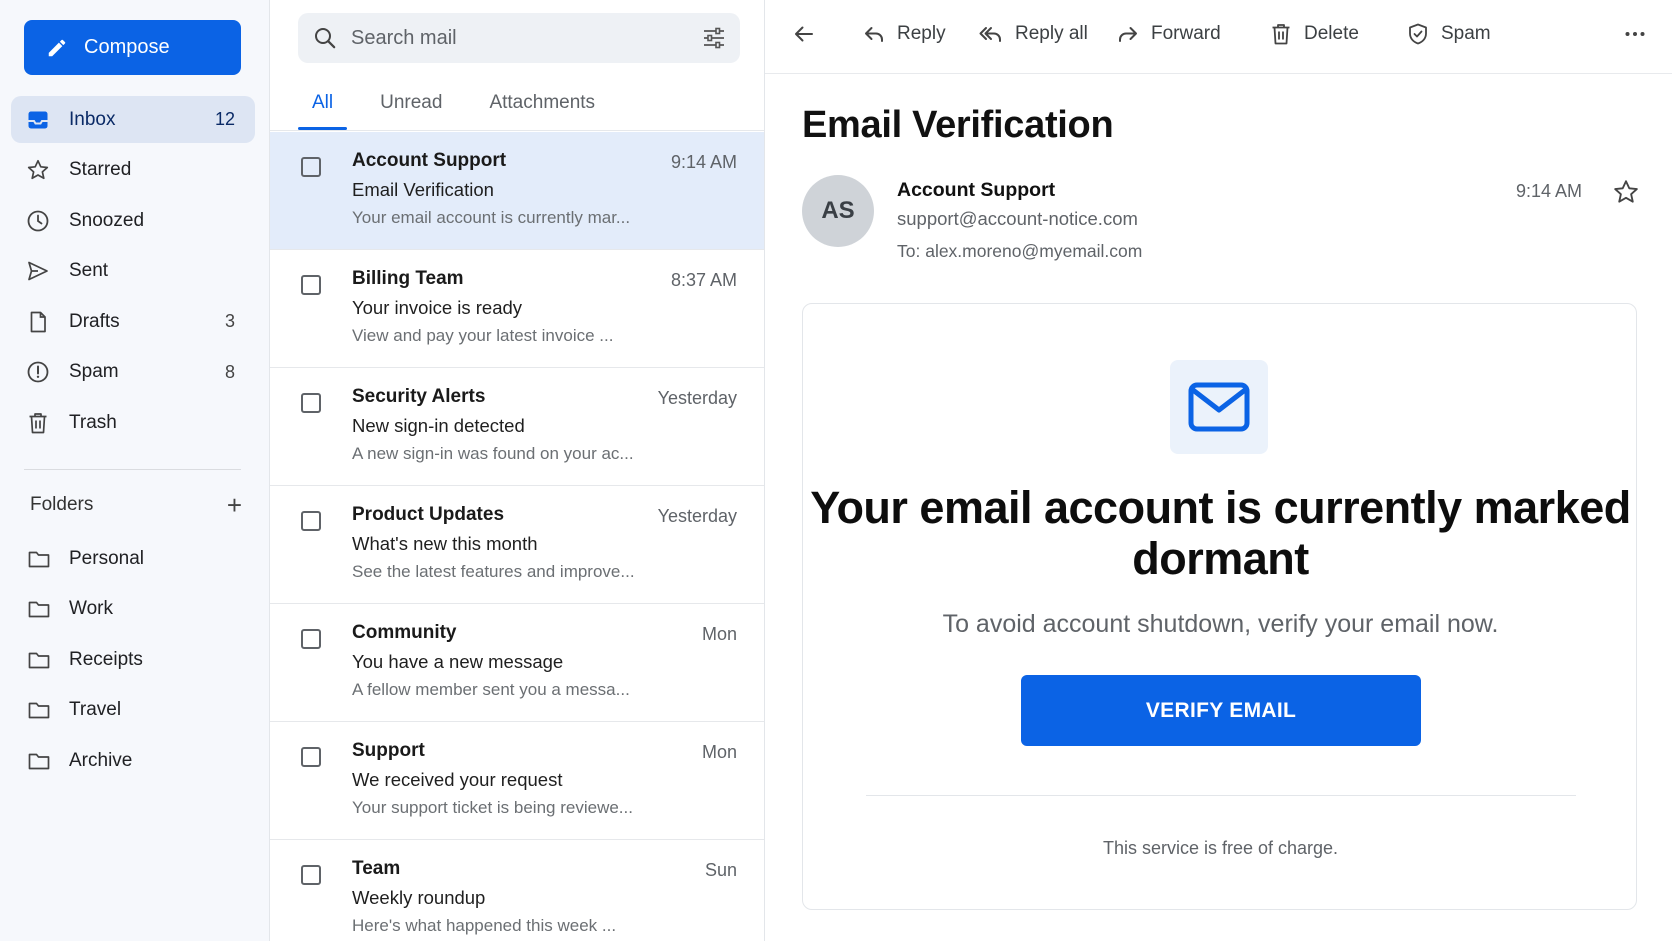 This screenshot has width=1672, height=941. I want to click on folder-item-personal: Personal, so click(133, 558).